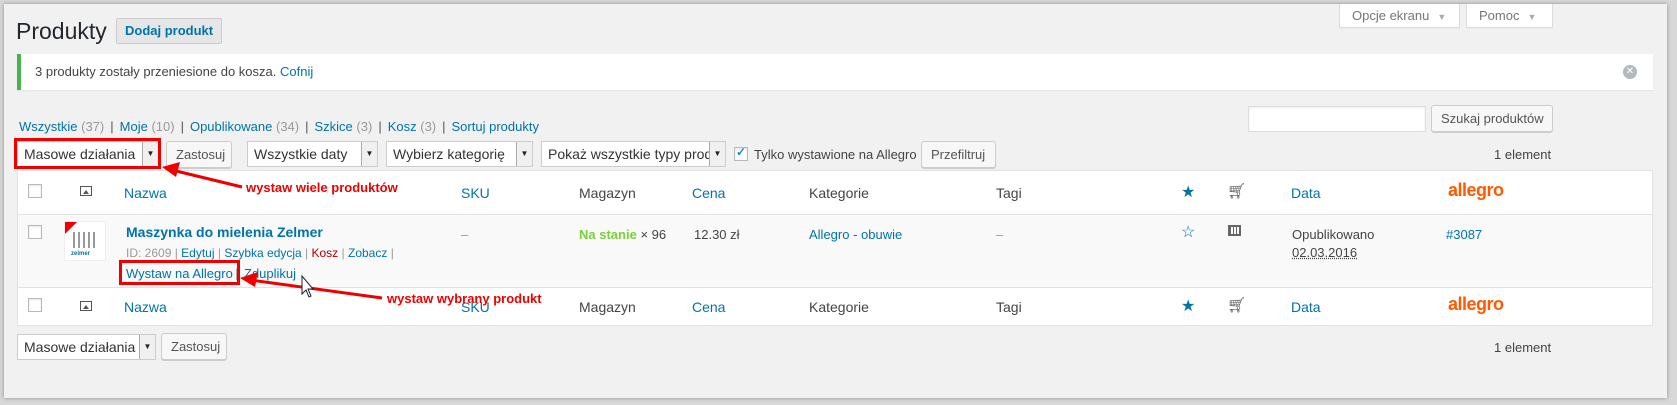 The height and width of the screenshot is (405, 1677). I want to click on arrow-line-bulk, so click(207, 178).